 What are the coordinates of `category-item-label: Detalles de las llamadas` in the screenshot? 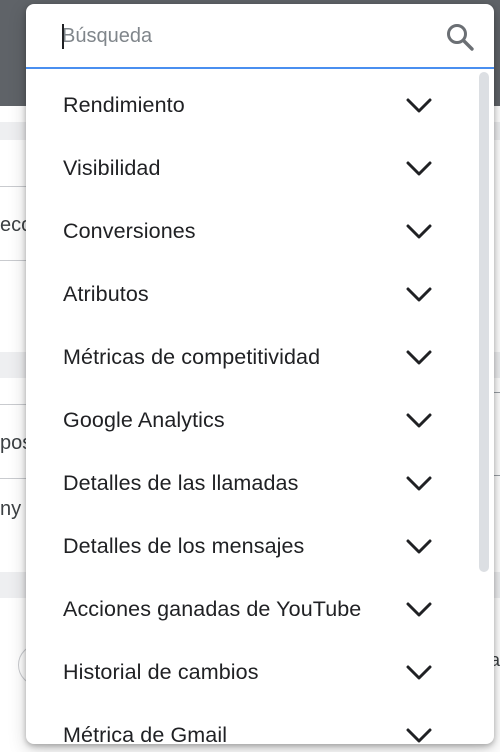 It's located at (181, 483).